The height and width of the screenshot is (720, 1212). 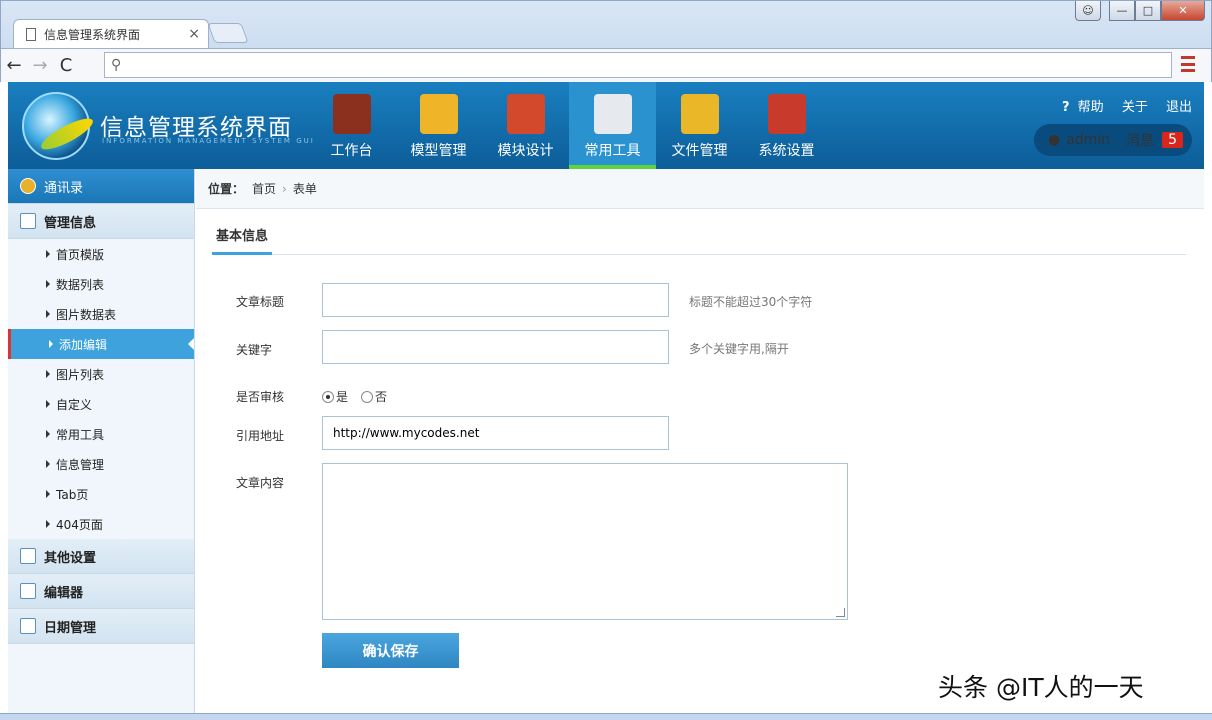 I want to click on sidebar-item-label: 图片数据表, so click(x=86, y=314).